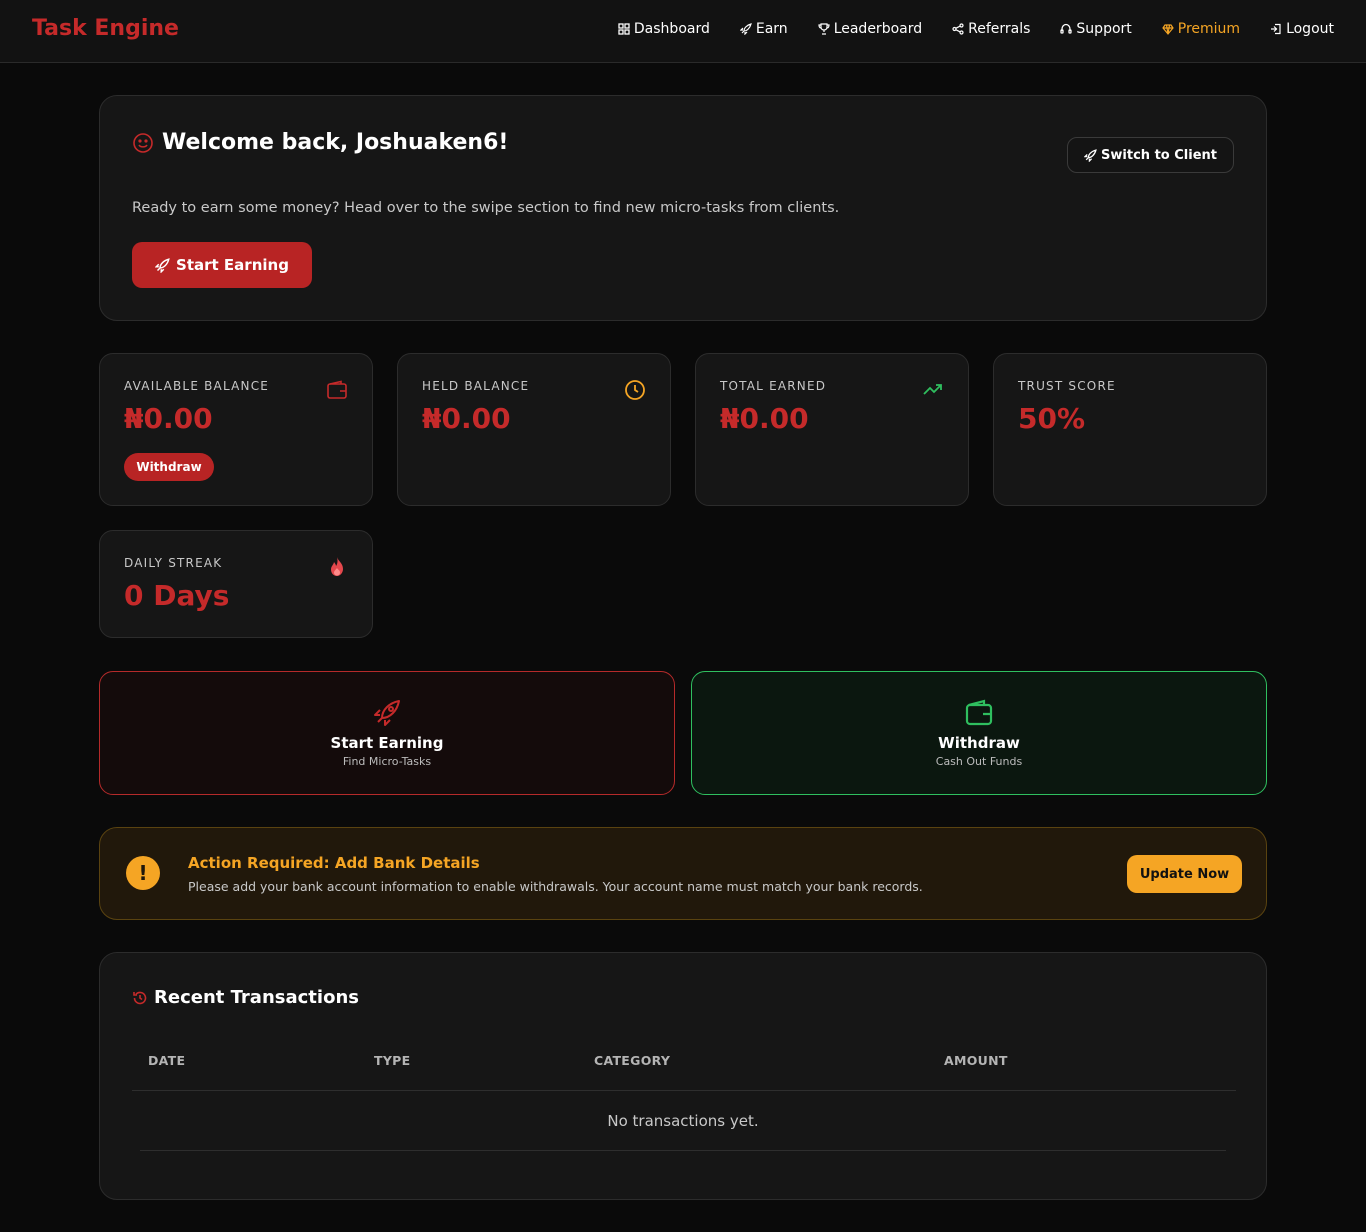 The height and width of the screenshot is (1232, 1366). I want to click on welcome-title: Welcome back, Joshuaken6!, so click(335, 142).